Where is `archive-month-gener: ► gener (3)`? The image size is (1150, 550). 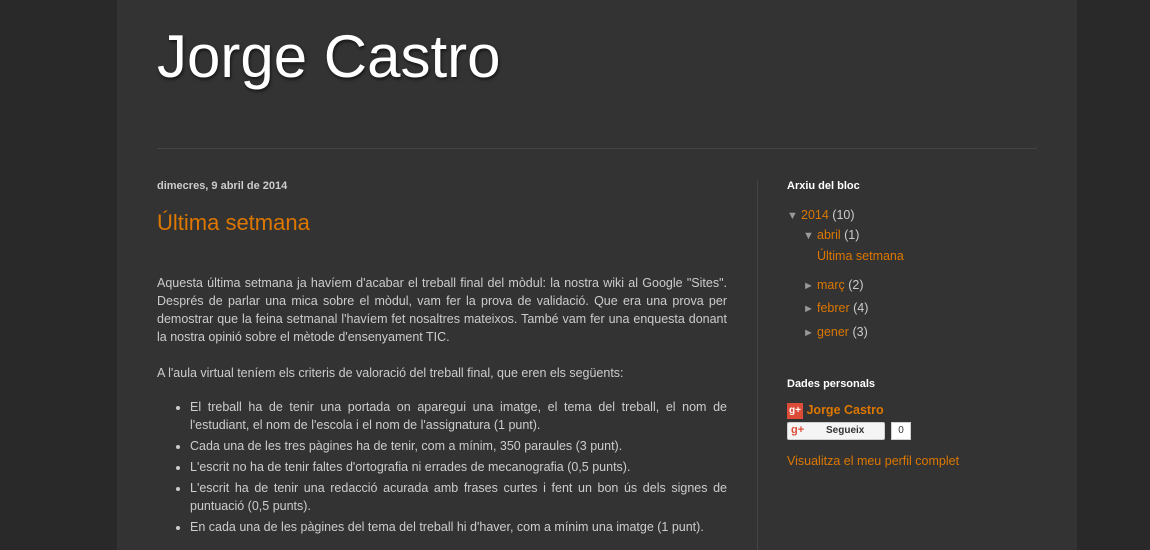 archive-month-gener: ► gener (3) is located at coordinates (835, 332).